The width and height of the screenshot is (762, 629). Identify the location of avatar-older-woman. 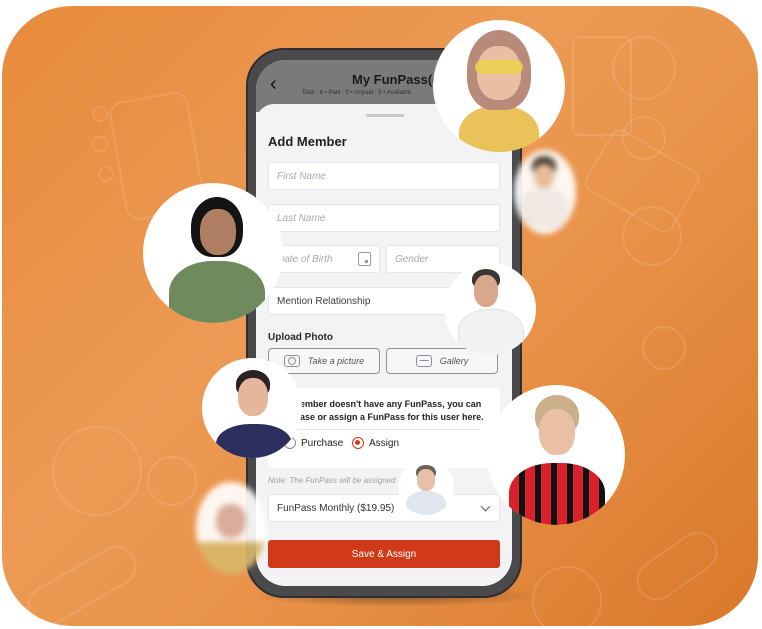
(426, 487).